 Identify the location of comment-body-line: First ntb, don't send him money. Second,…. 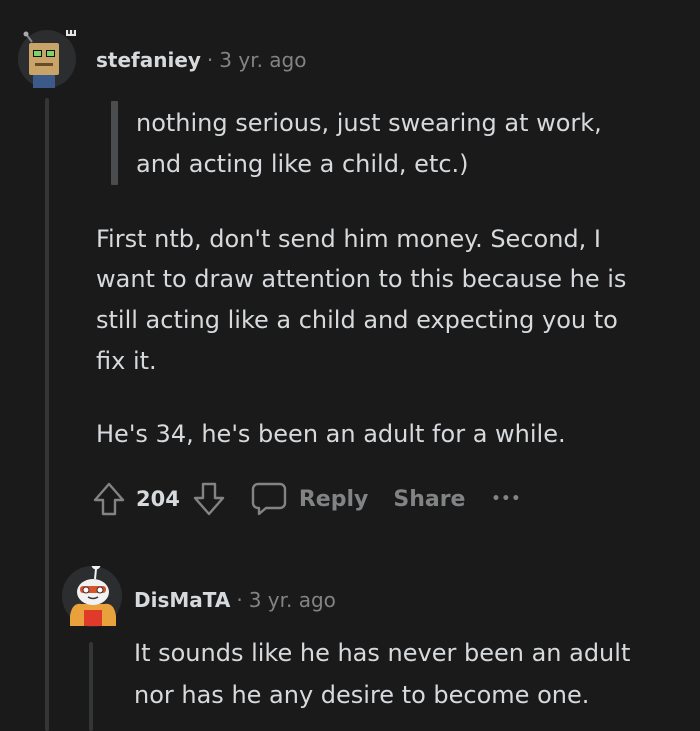
(348, 239).